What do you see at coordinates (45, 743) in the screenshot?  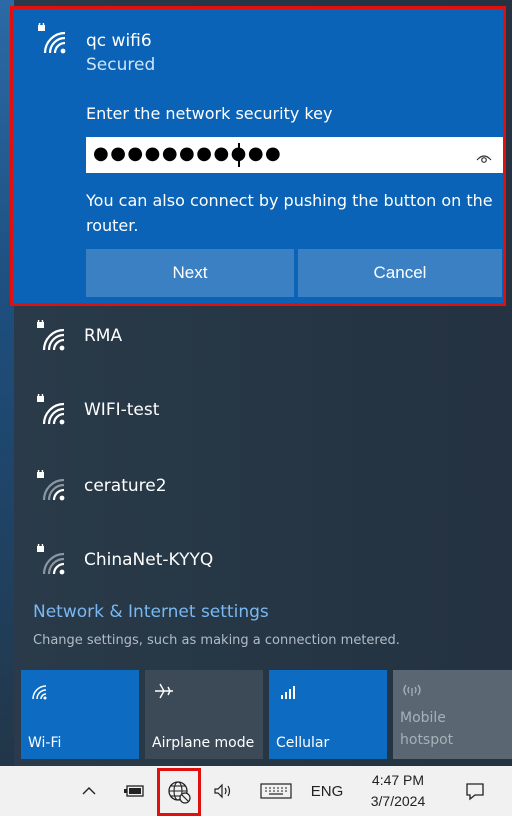 I see `quick-action-label: Wi-Fi` at bounding box center [45, 743].